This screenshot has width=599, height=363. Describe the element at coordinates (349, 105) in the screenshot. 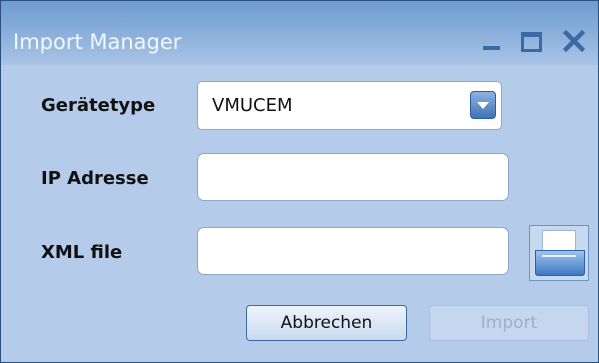

I see `device-type-dropdown: VMUCEM` at that location.